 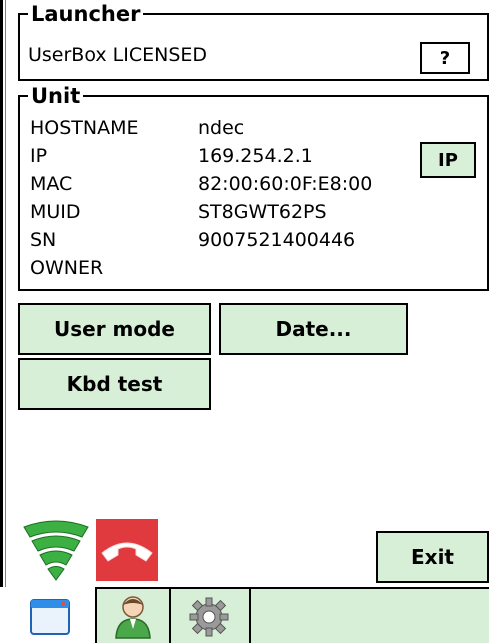 What do you see at coordinates (277, 240) in the screenshot?
I see `unit-value-sn: 9007521400446` at bounding box center [277, 240].